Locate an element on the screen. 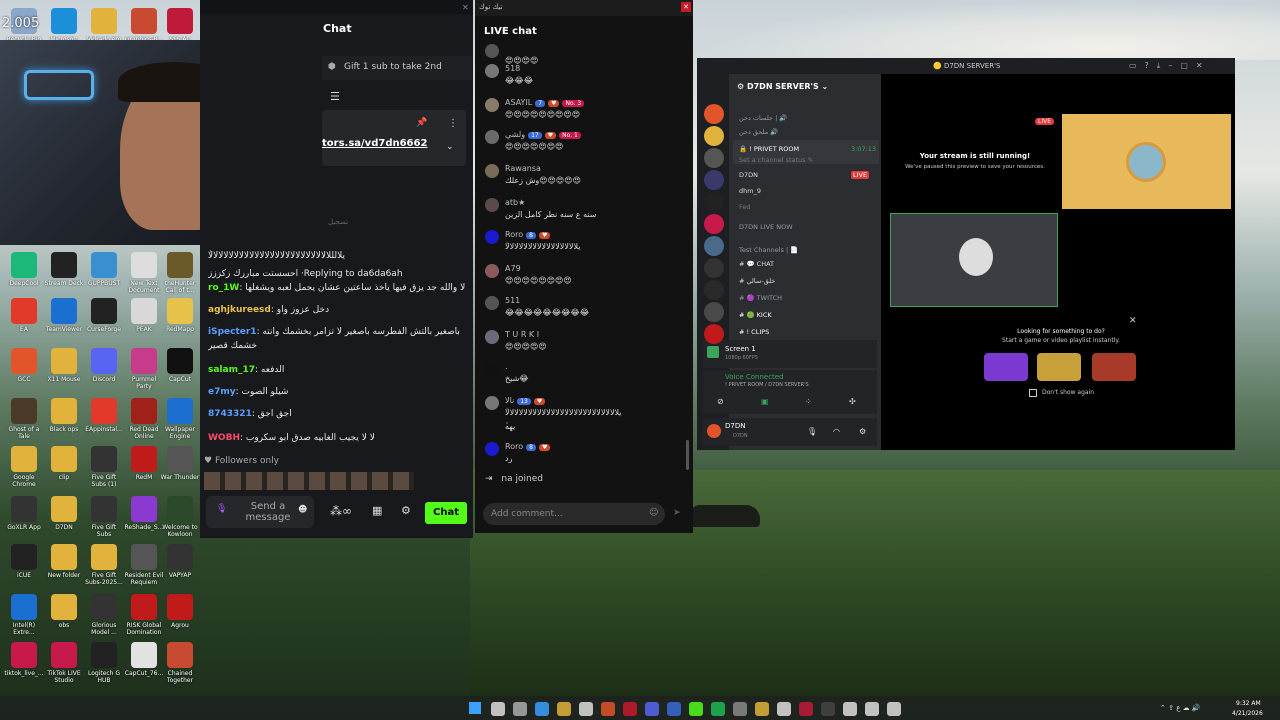 The image size is (1280, 720). desktop-icon: Chained Together is located at coordinates (180, 663).